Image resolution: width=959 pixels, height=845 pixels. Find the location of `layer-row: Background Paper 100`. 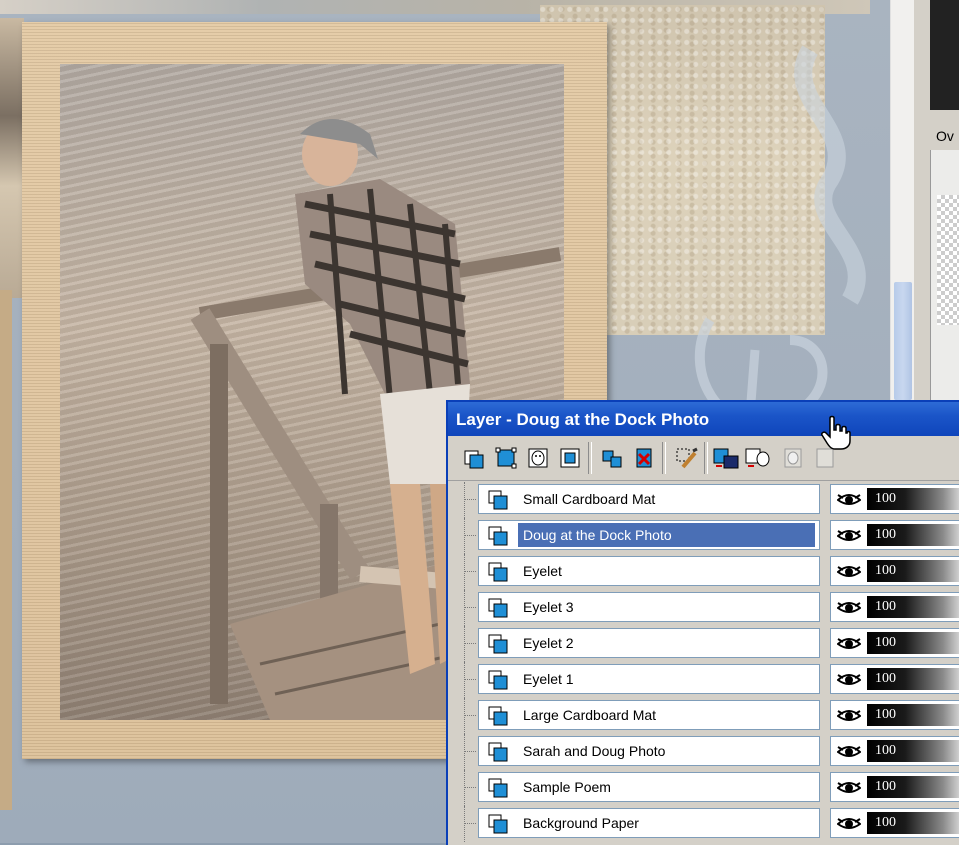

layer-row: Background Paper 100 is located at coordinates (703, 824).